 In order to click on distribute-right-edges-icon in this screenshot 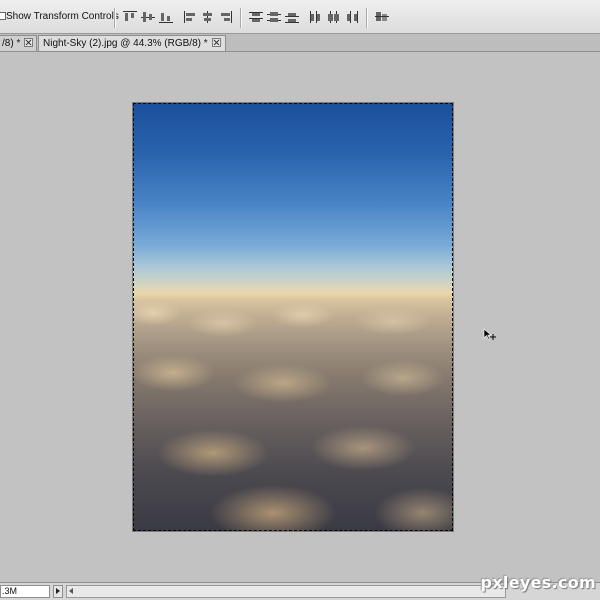, I will do `click(352, 17)`.